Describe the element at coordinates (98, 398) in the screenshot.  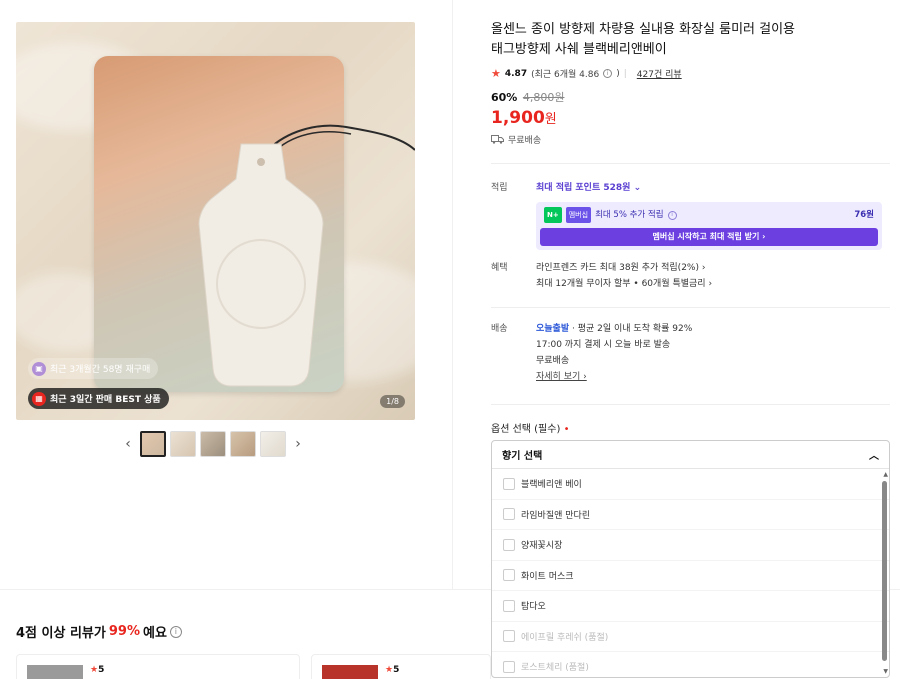
I see `best-badge: ▦ 최근 3일간 판매 BEST 상품` at that location.